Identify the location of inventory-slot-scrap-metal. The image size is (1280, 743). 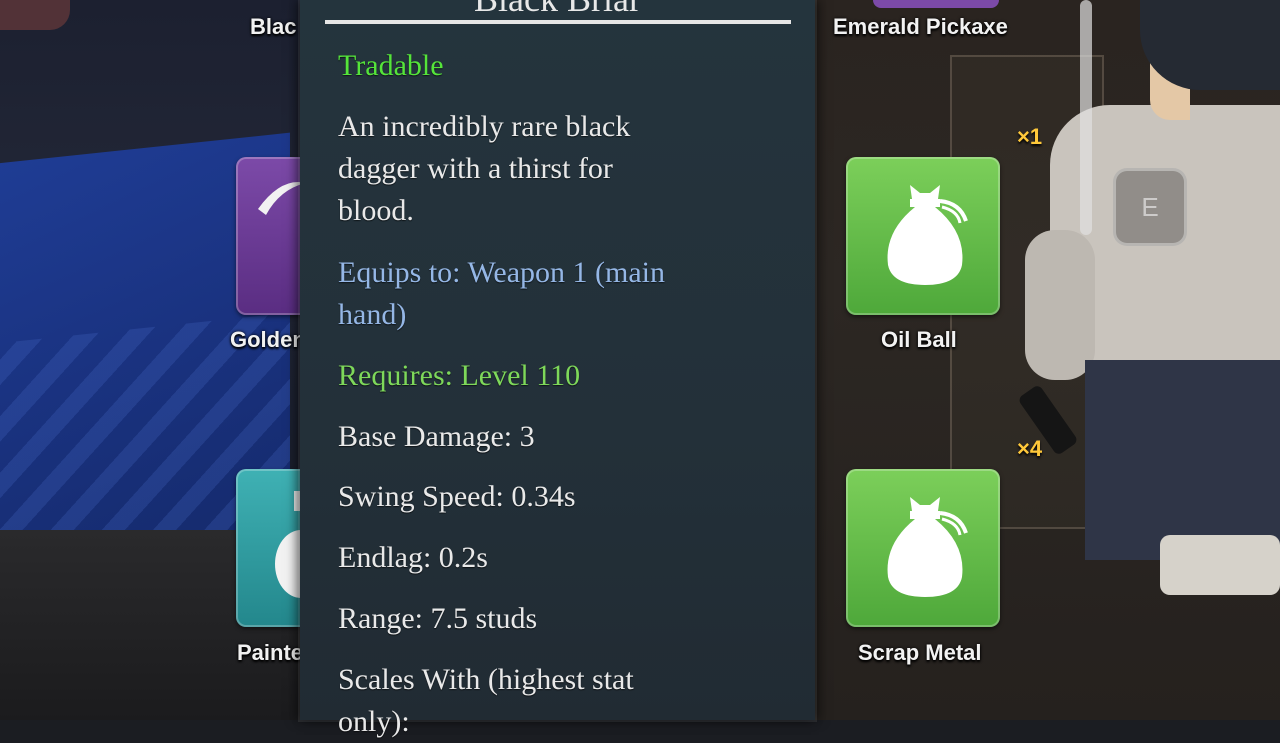
(923, 548).